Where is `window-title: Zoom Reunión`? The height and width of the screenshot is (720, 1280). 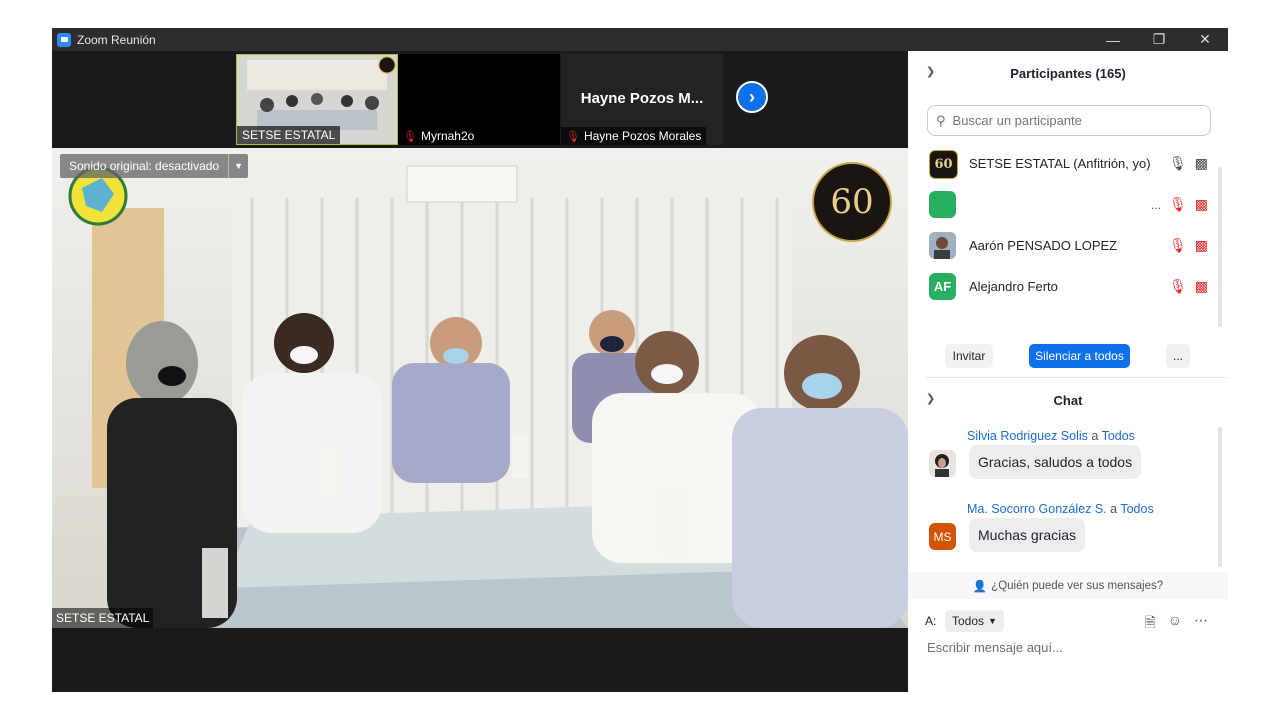
window-title: Zoom Reunión is located at coordinates (116, 39).